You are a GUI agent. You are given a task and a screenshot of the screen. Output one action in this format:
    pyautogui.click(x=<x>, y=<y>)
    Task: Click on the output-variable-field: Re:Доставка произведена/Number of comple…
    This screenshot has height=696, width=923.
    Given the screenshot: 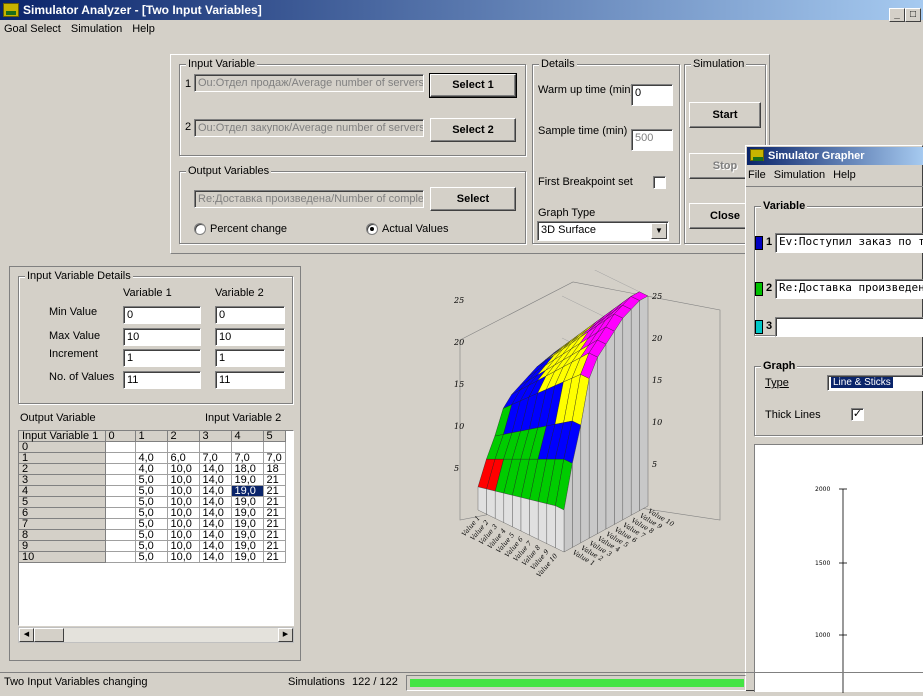 What is the action you would take?
    pyautogui.click(x=309, y=199)
    